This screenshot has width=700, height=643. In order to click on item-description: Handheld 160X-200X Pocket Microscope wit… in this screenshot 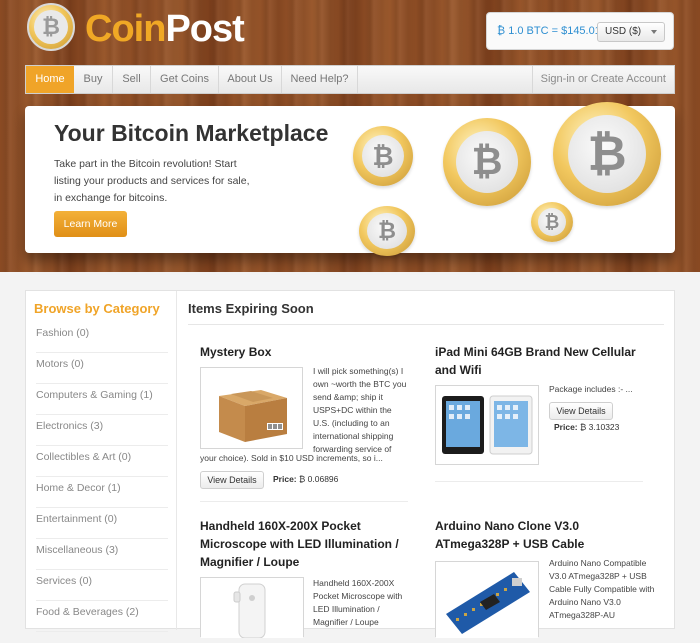, I will do `click(358, 602)`.